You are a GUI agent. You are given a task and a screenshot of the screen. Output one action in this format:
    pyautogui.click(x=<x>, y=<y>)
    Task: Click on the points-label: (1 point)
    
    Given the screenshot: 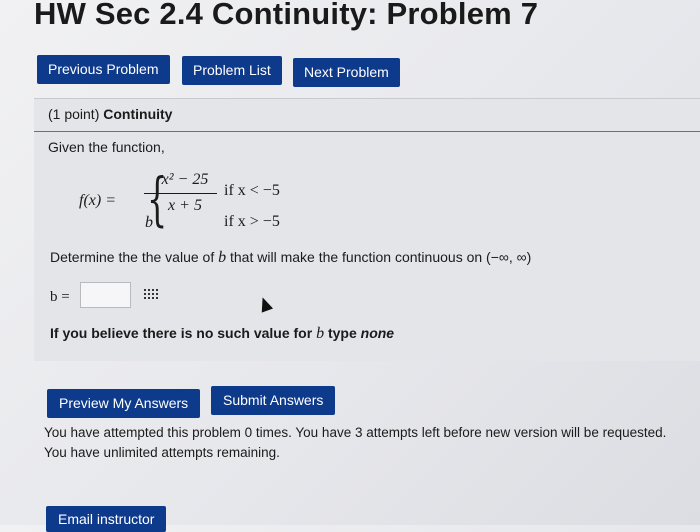 What is the action you would take?
    pyautogui.click(x=74, y=114)
    